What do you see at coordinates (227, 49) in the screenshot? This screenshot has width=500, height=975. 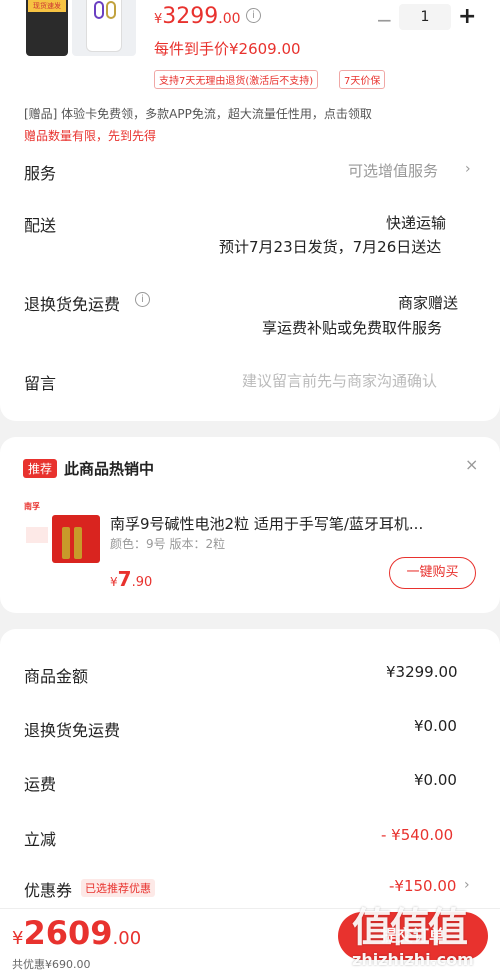 I see `net-price: 每件到手价¥2609.00` at bounding box center [227, 49].